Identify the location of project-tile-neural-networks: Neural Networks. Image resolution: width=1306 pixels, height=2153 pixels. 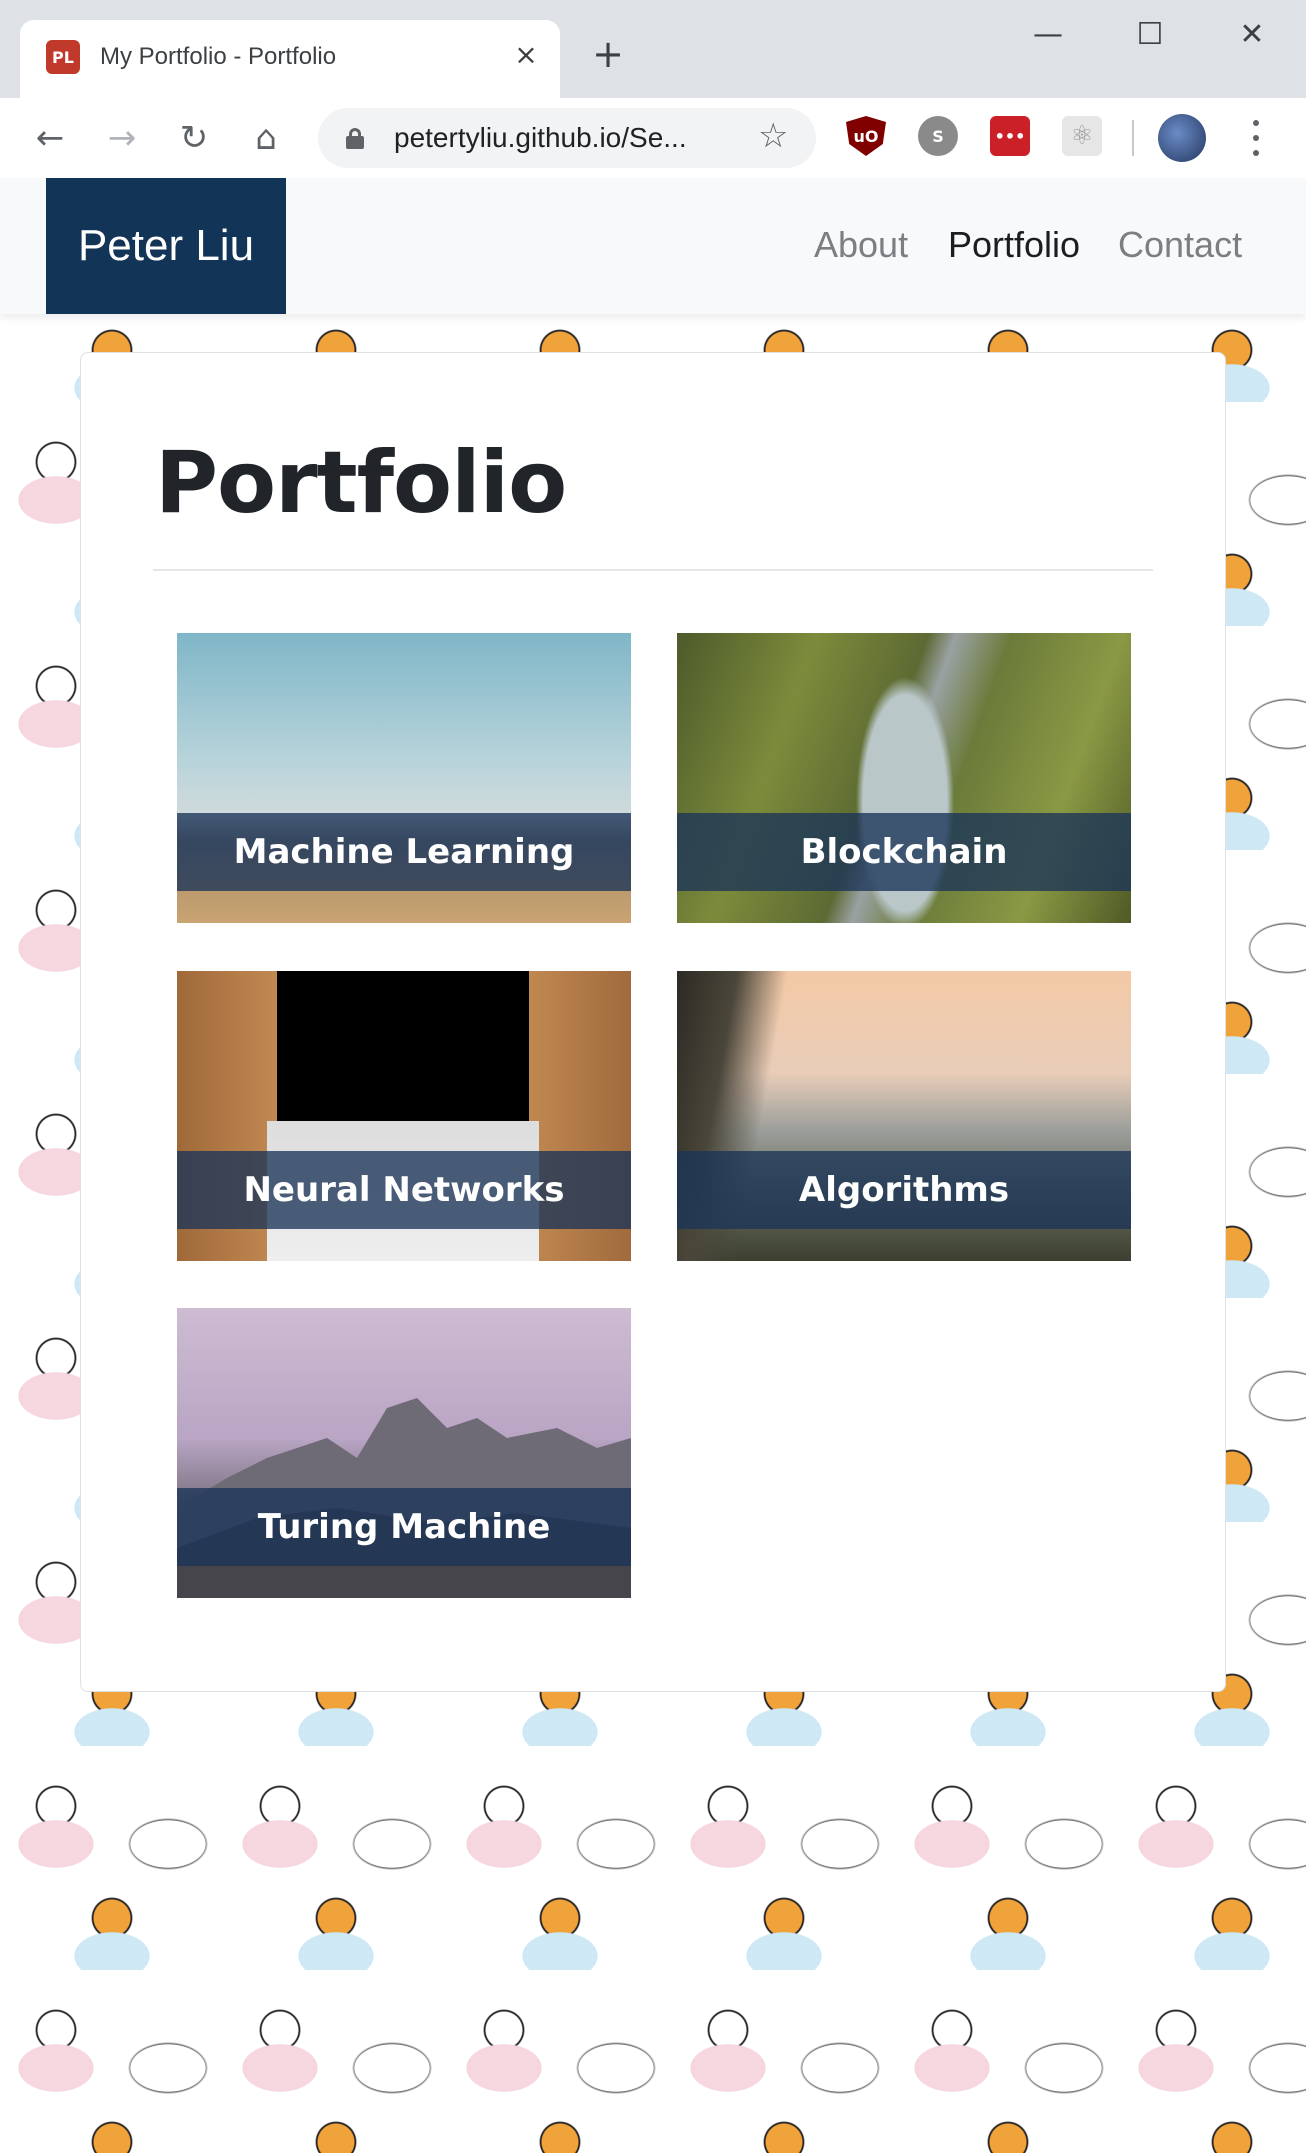
(404, 1116).